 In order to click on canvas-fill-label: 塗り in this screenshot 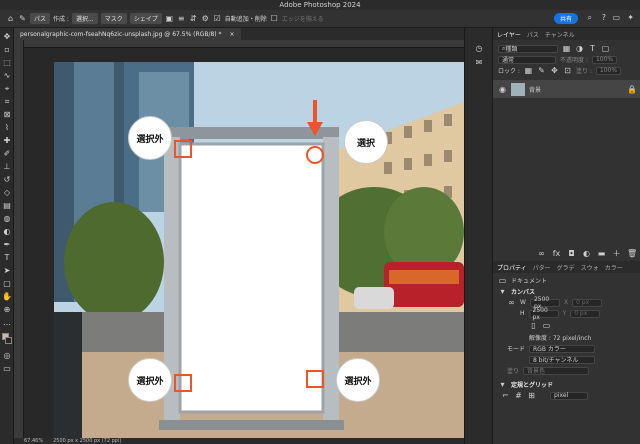, I will do `click(513, 371)`.